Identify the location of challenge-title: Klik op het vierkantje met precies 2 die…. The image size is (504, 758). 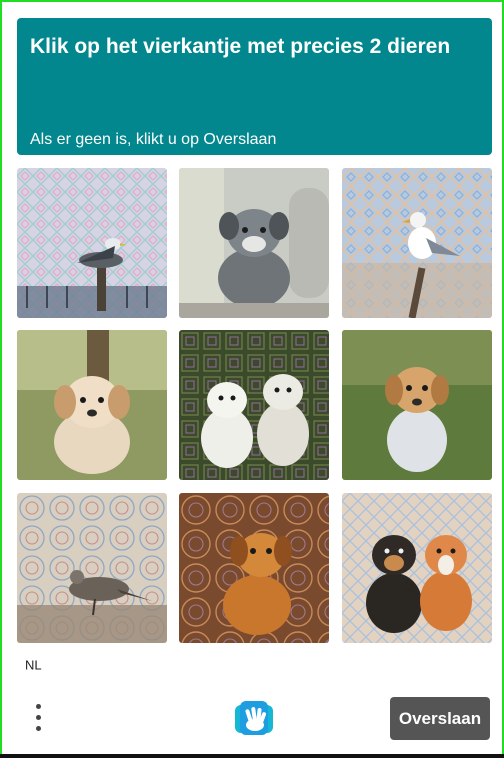
(240, 46).